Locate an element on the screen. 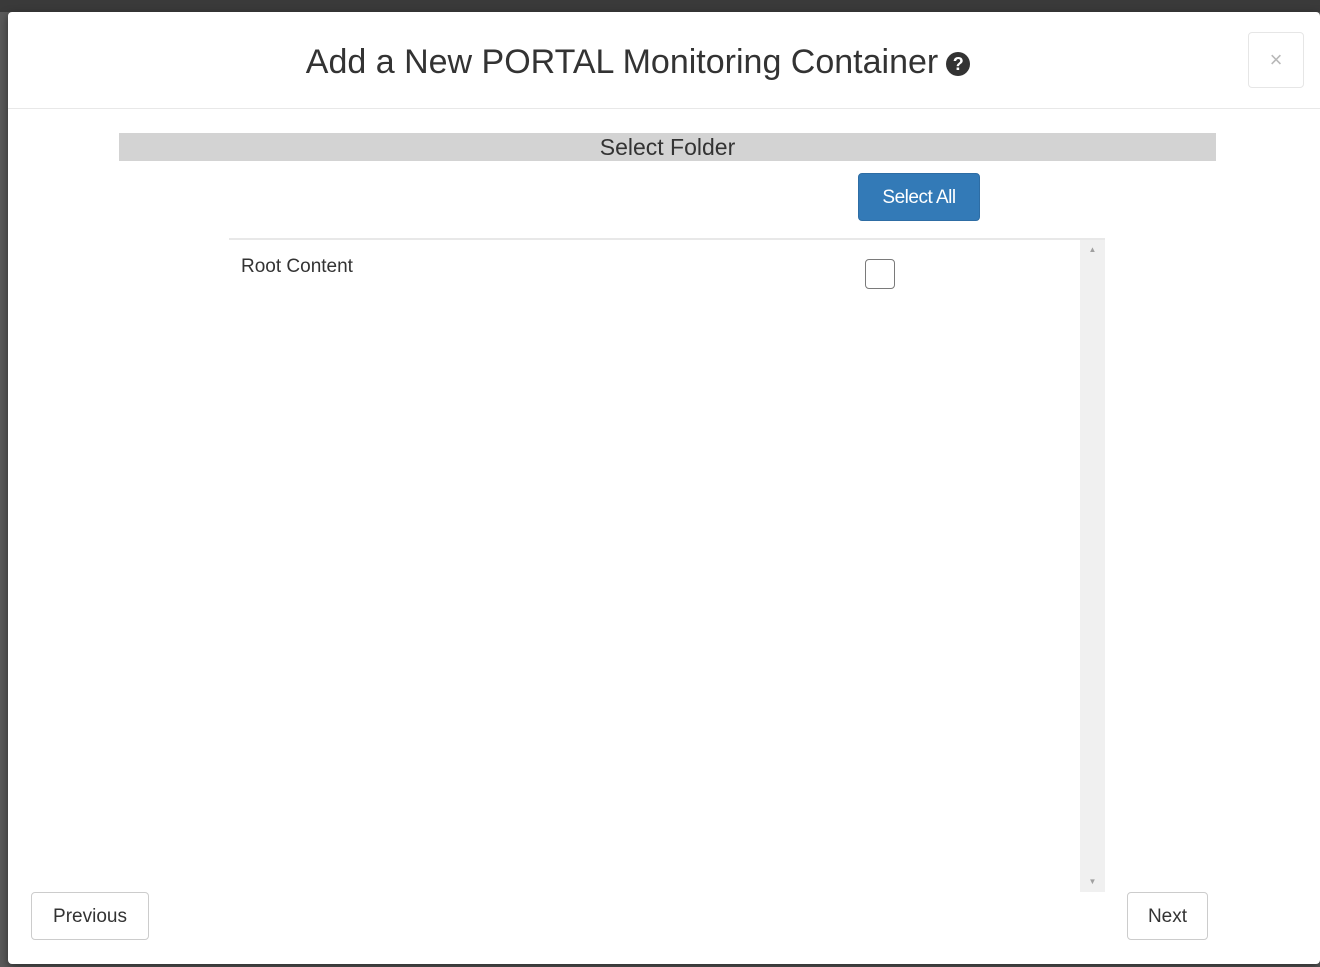  modal-header: Add a New PORTAL Monitoring Container? × is located at coordinates (664, 60).